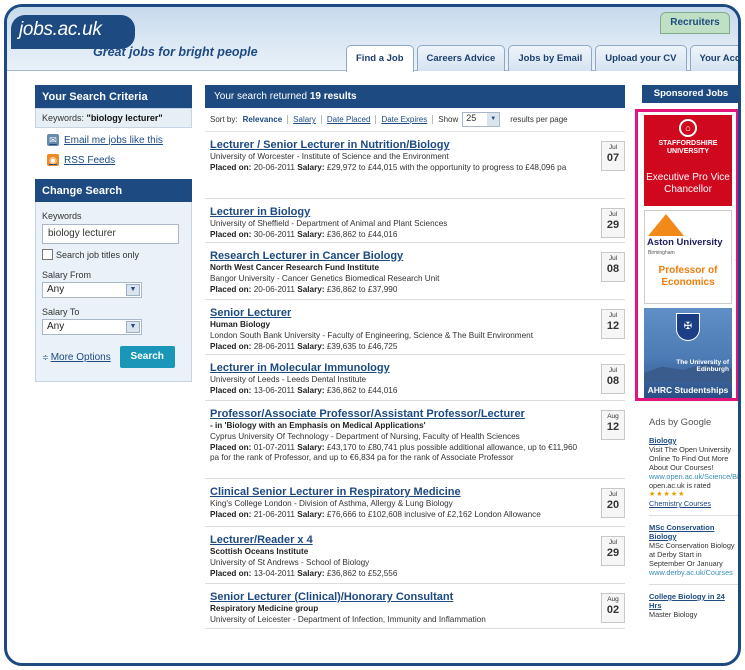  Describe the element at coordinates (680, 422) in the screenshot. I see `google-ads-title: Ads by Google` at that location.